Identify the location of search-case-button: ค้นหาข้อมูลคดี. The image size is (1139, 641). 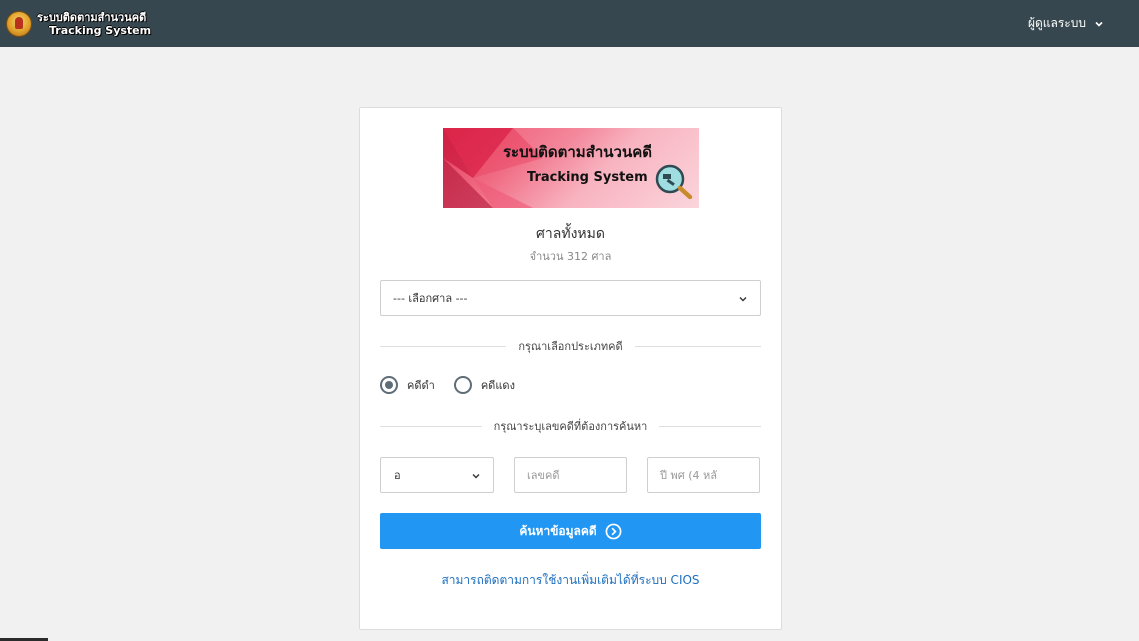
(570, 531).